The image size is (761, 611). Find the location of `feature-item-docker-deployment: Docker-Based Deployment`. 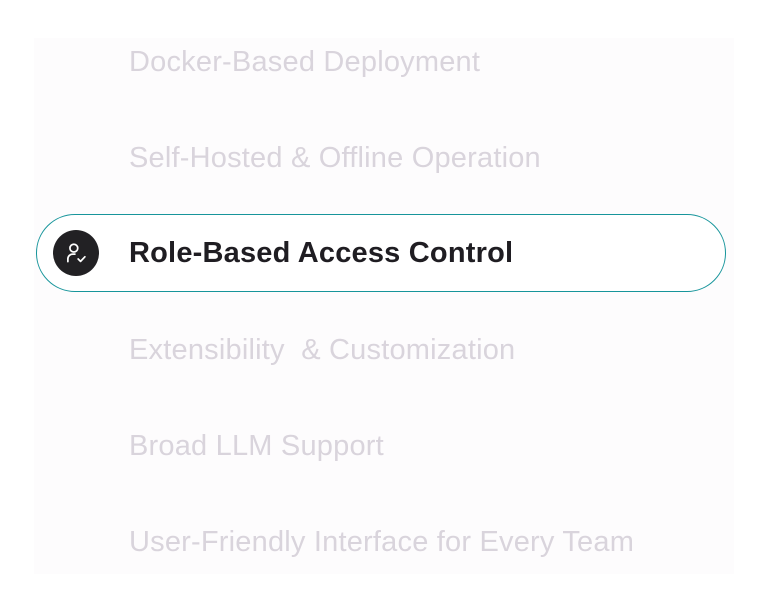

feature-item-docker-deployment: Docker-Based Deployment is located at coordinates (379, 62).